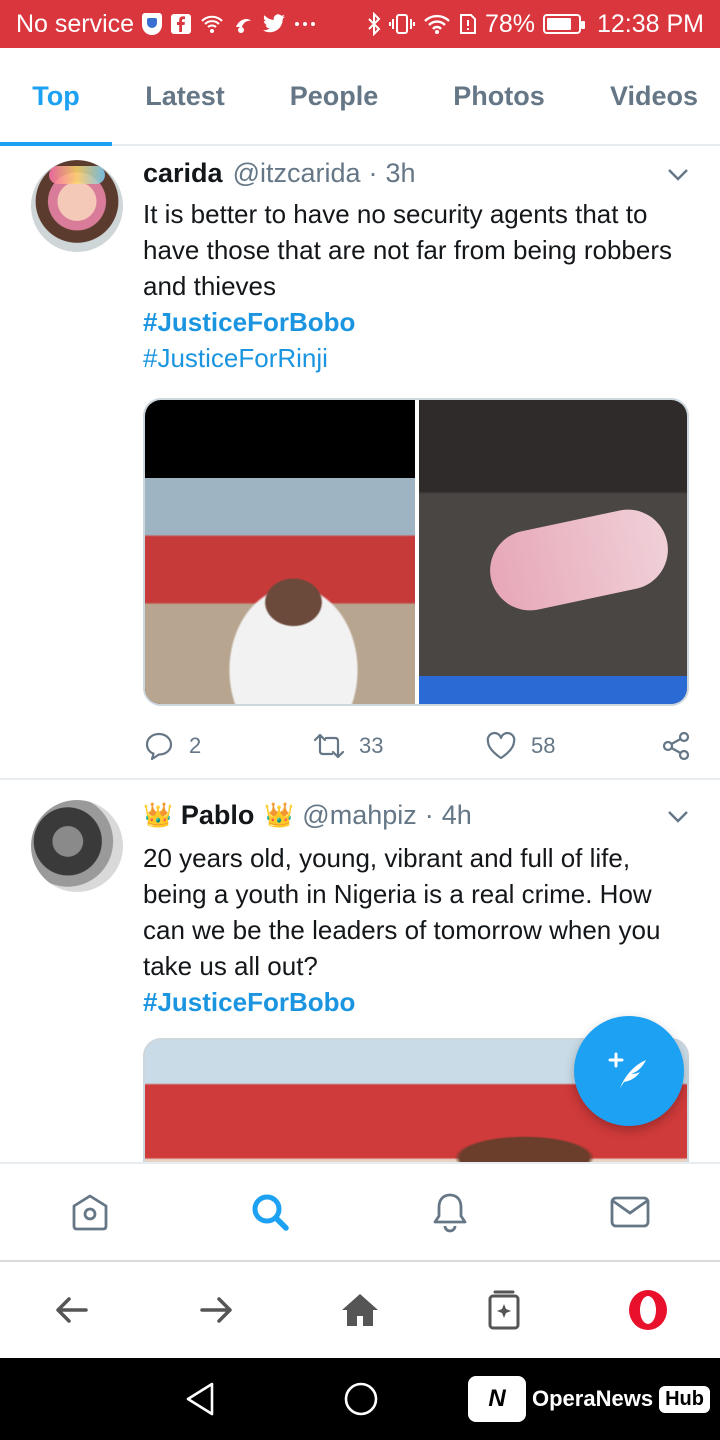  I want to click on tab-top: Top, so click(56, 97).